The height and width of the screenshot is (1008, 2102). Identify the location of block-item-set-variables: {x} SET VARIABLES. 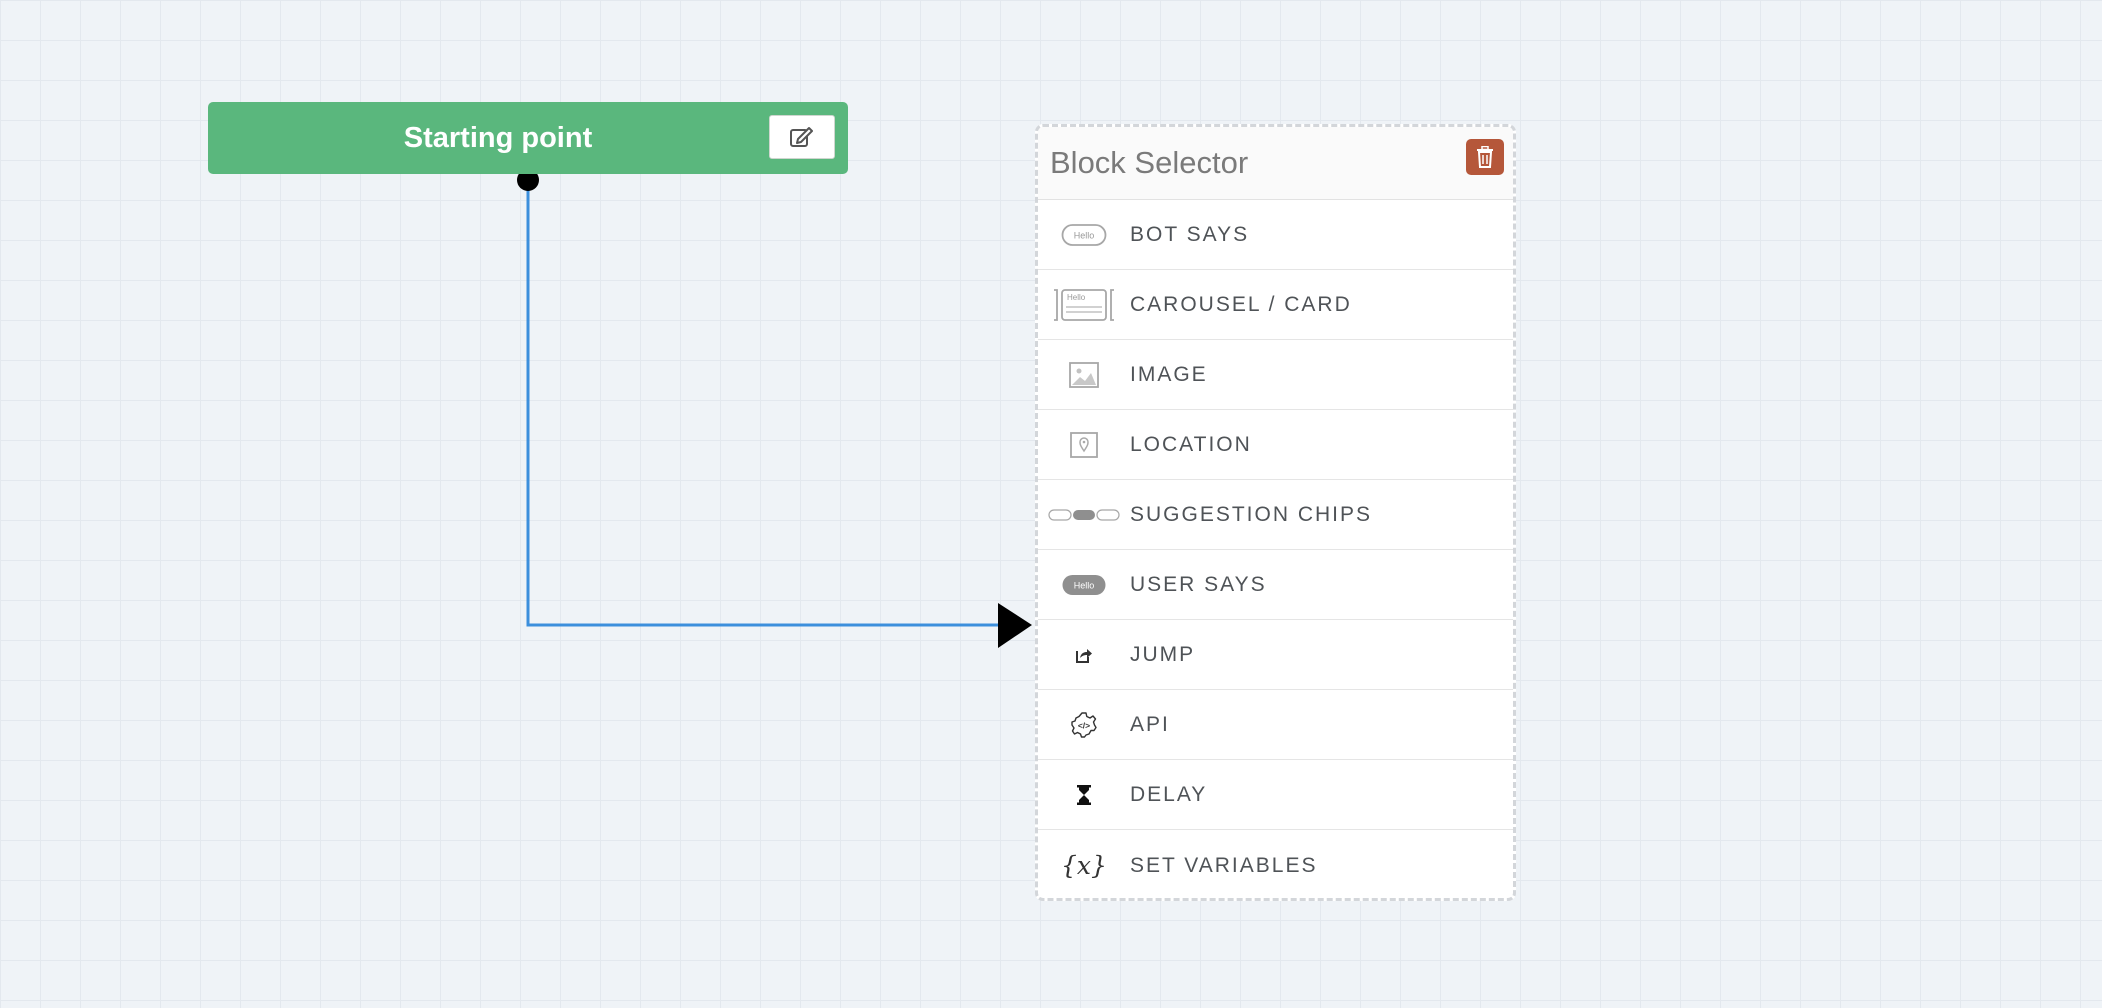
(1275, 864).